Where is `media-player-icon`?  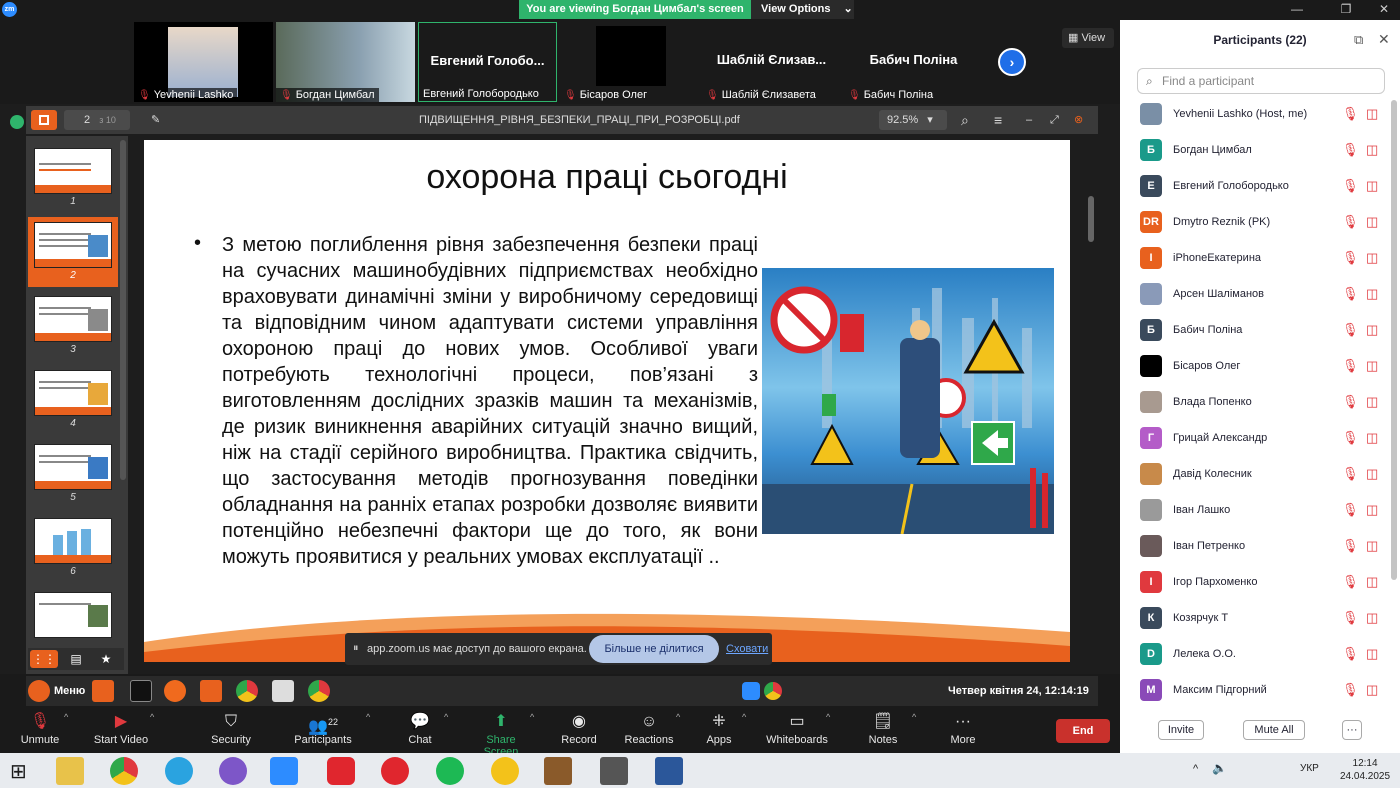 media-player-icon is located at coordinates (395, 771).